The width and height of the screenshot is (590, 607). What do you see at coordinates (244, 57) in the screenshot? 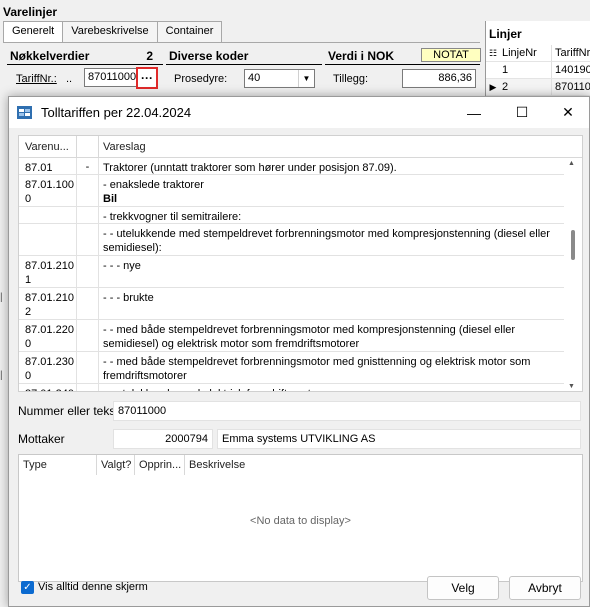
I see `group-diverse-koder: Diverse koder` at bounding box center [244, 57].